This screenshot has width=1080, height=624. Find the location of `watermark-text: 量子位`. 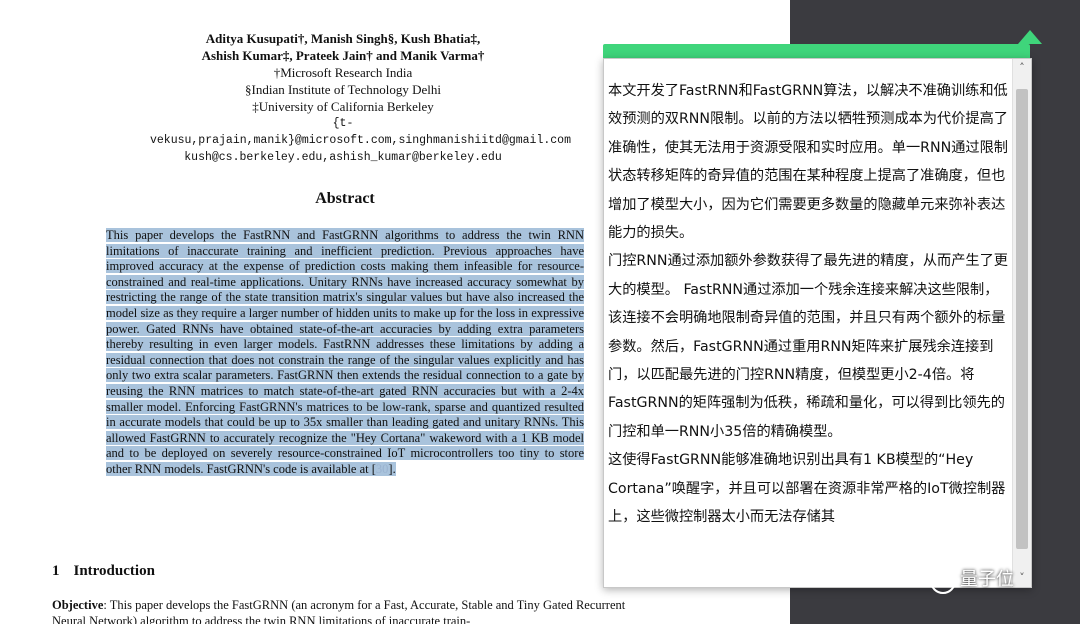

watermark-text: 量子位 is located at coordinates (987, 579).